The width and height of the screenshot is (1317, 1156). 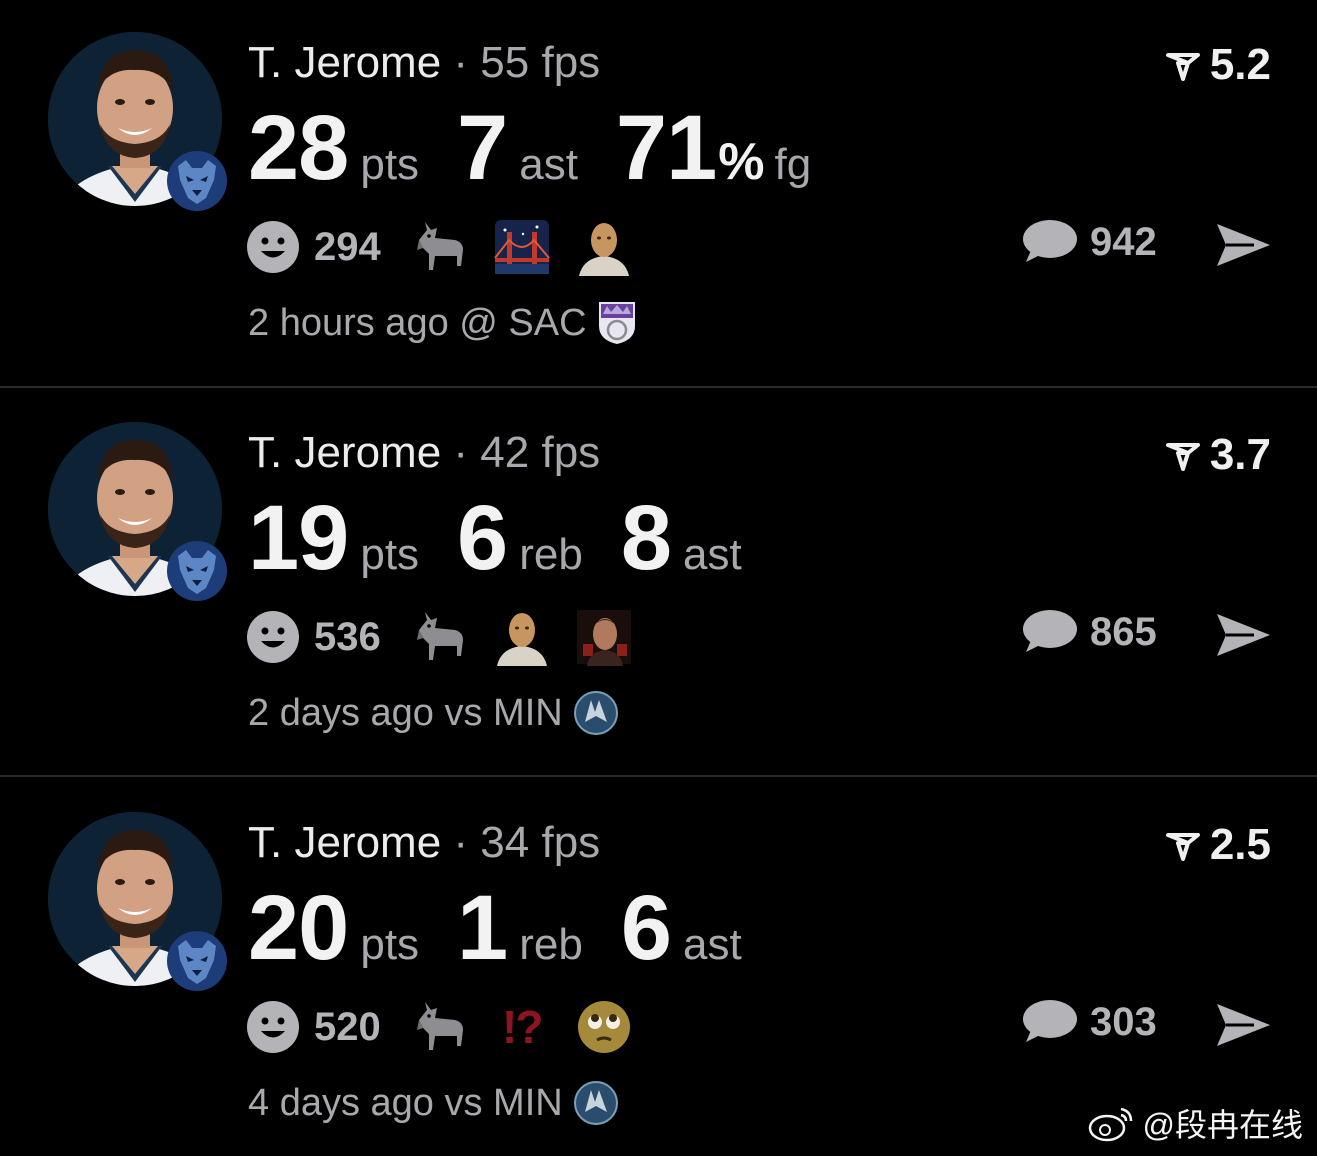 I want to click on stat-percent: %, so click(x=741, y=162).